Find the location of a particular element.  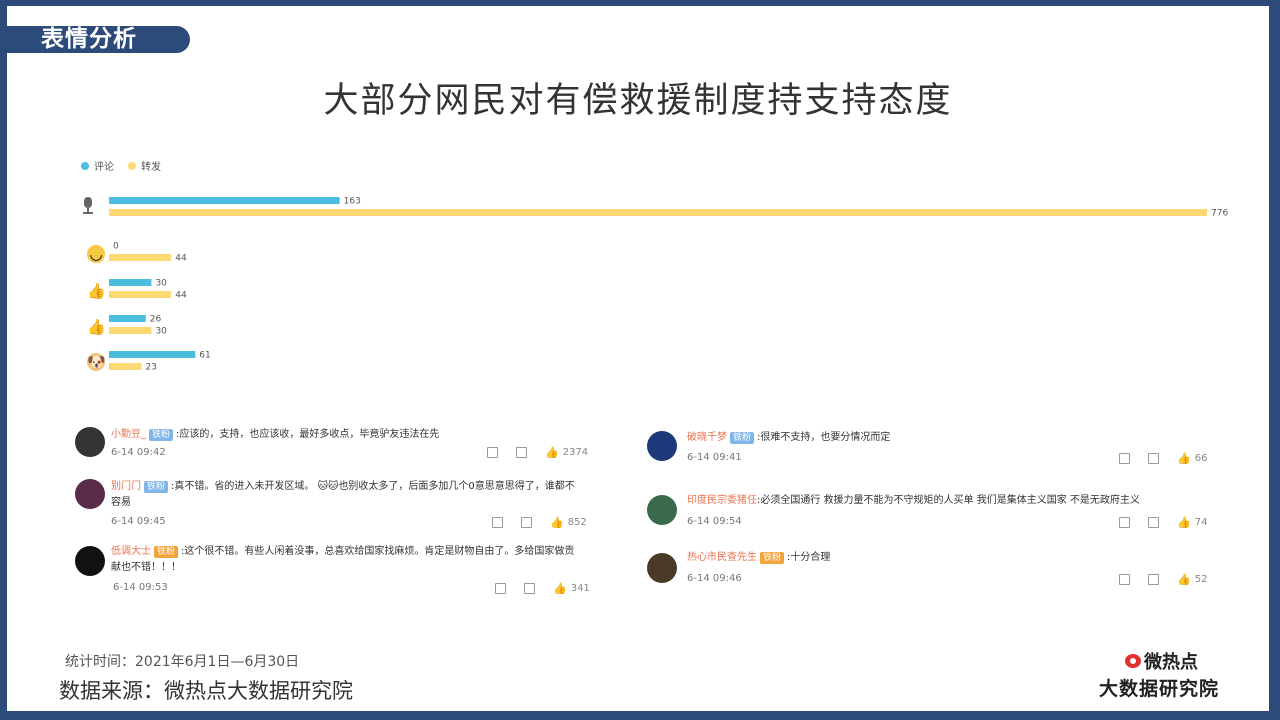

comment-user-1: 小勤豆_ is located at coordinates (128, 434).